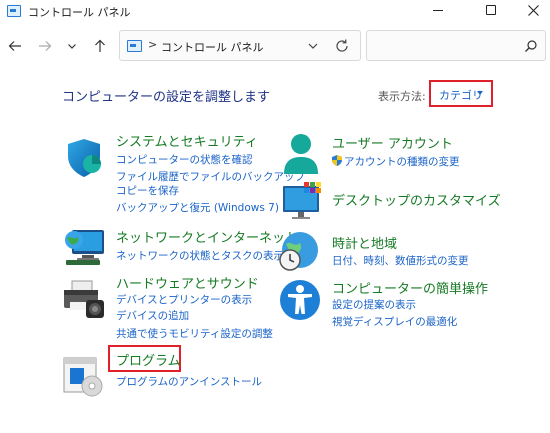  What do you see at coordinates (210, 176) in the screenshot?
I see `file-history-backup-link: ファイル履歴でファイルのバックアップ` at bounding box center [210, 176].